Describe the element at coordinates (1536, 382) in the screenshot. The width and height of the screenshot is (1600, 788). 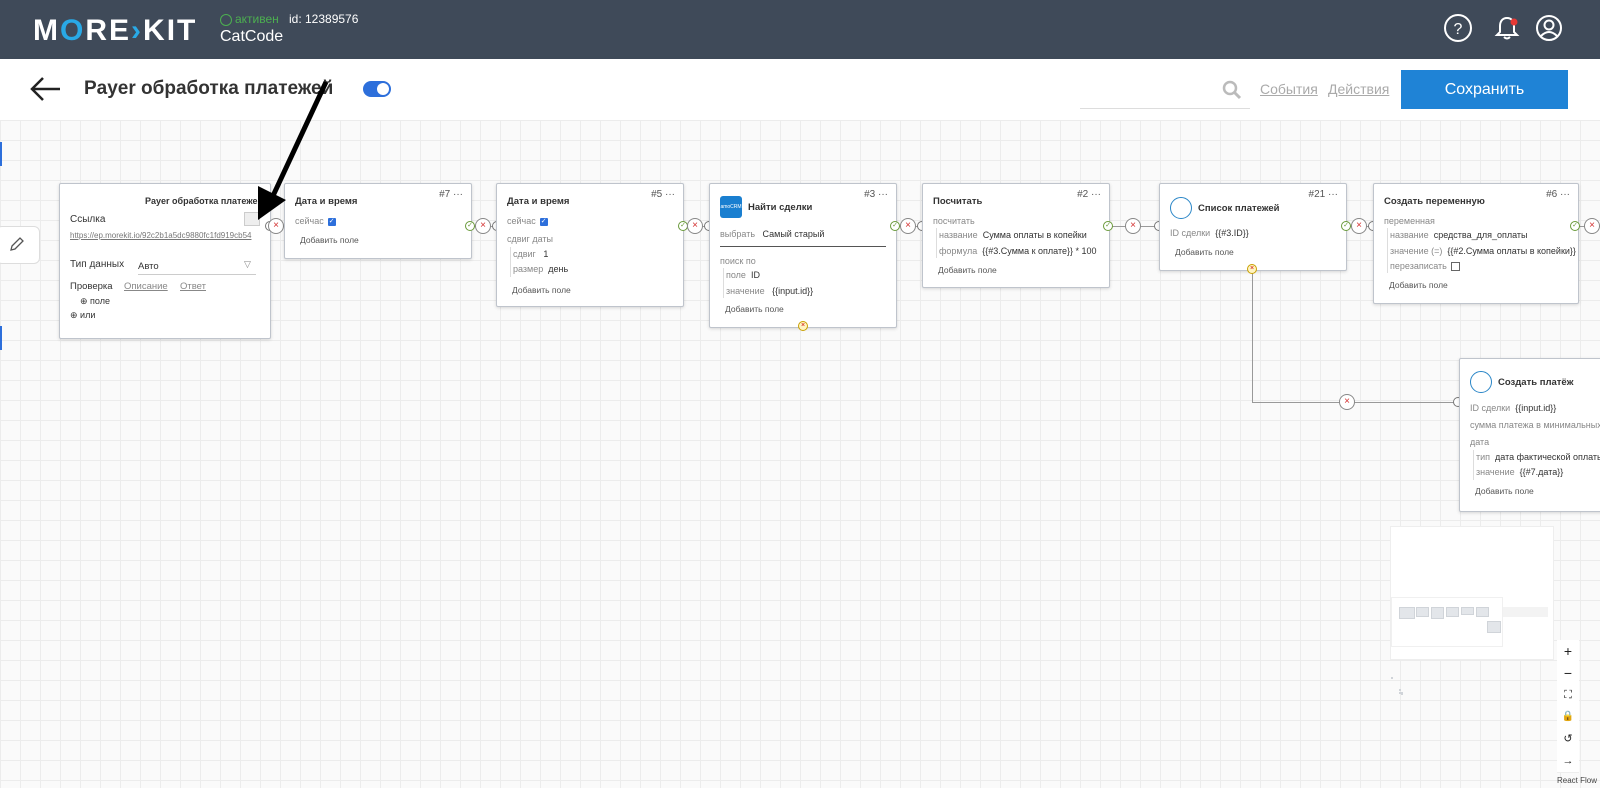
I see `node-title: Создать платёж` at that location.